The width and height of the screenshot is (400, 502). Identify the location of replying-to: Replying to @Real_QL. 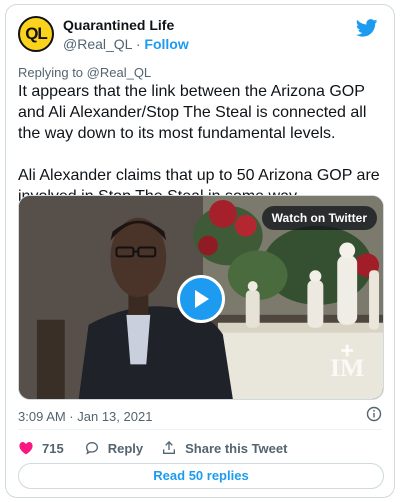
(84, 72).